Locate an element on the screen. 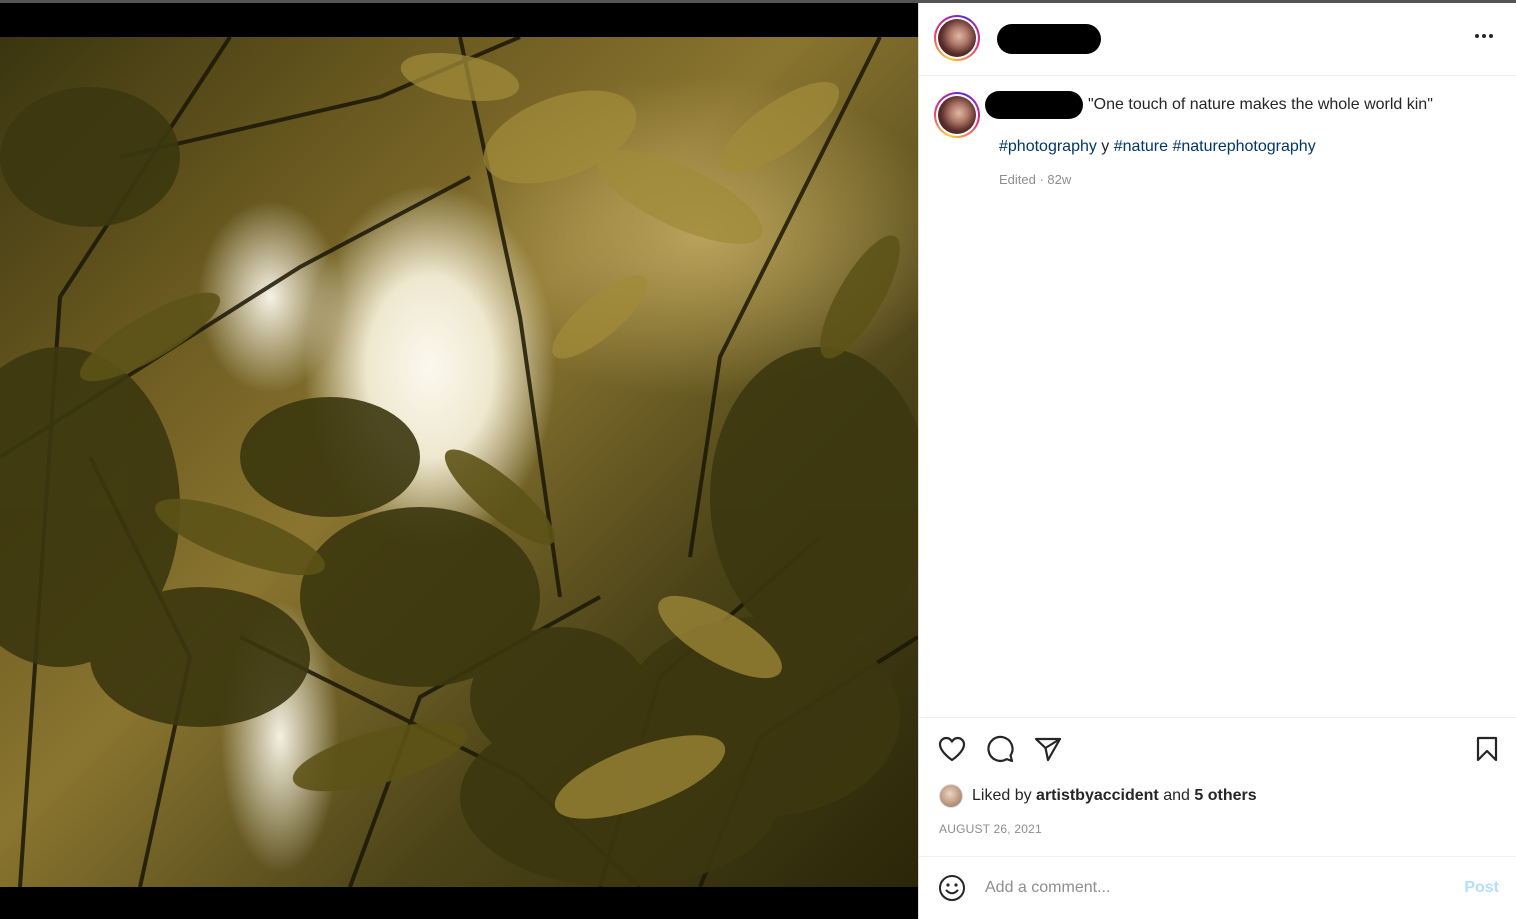 The image size is (1516, 919). paper-plane-icon is located at coordinates (1048, 749).